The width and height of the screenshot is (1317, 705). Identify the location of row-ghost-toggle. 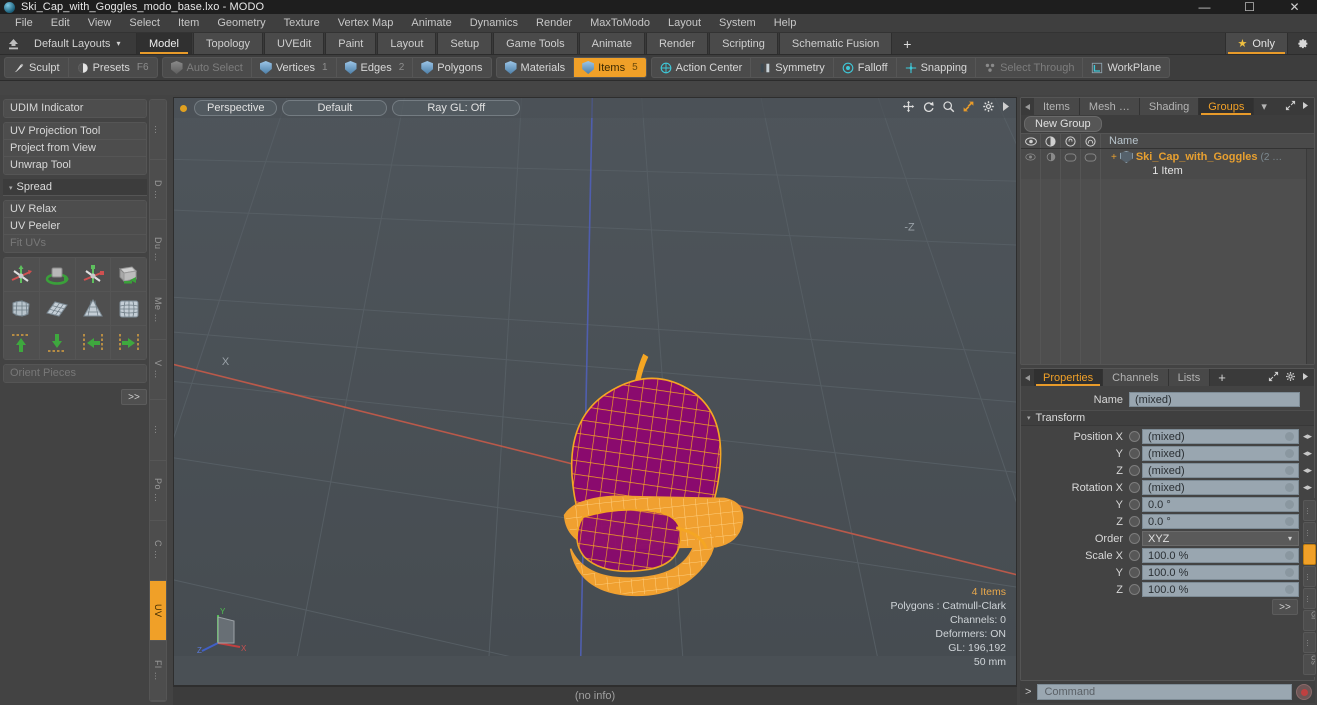
(1091, 157).